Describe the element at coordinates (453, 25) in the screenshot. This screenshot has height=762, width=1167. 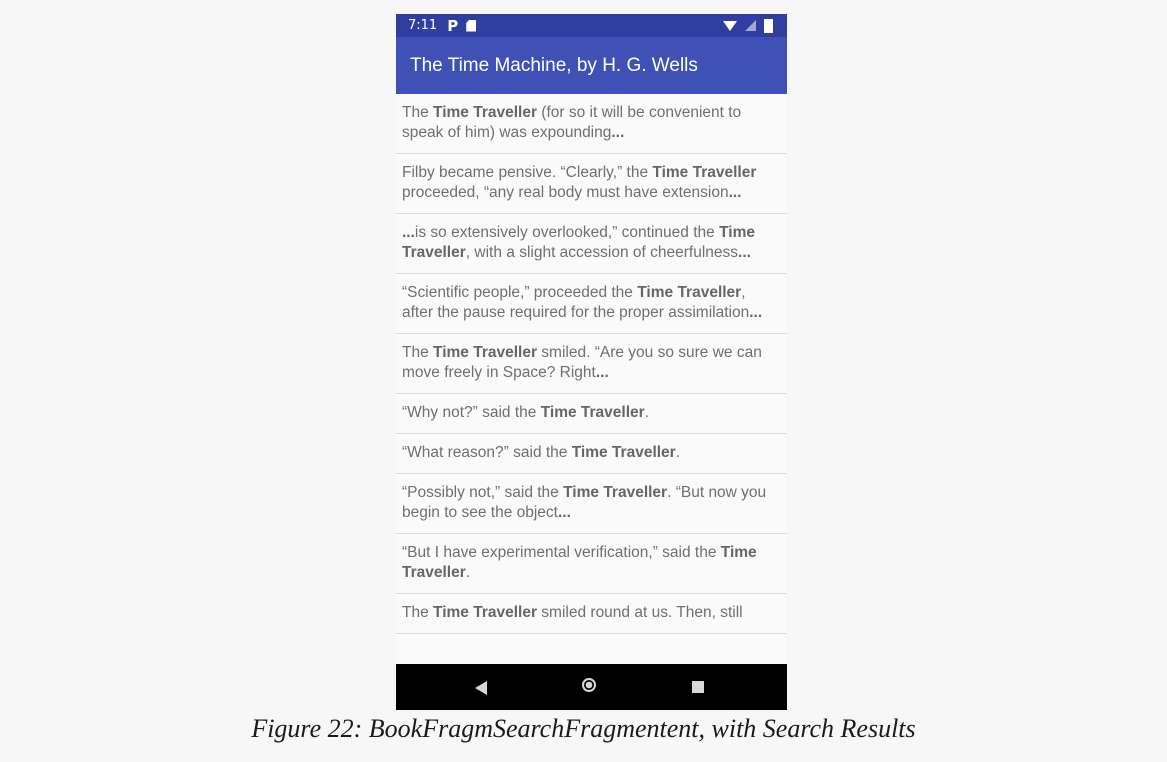
I see `p-notification-icon: P` at that location.